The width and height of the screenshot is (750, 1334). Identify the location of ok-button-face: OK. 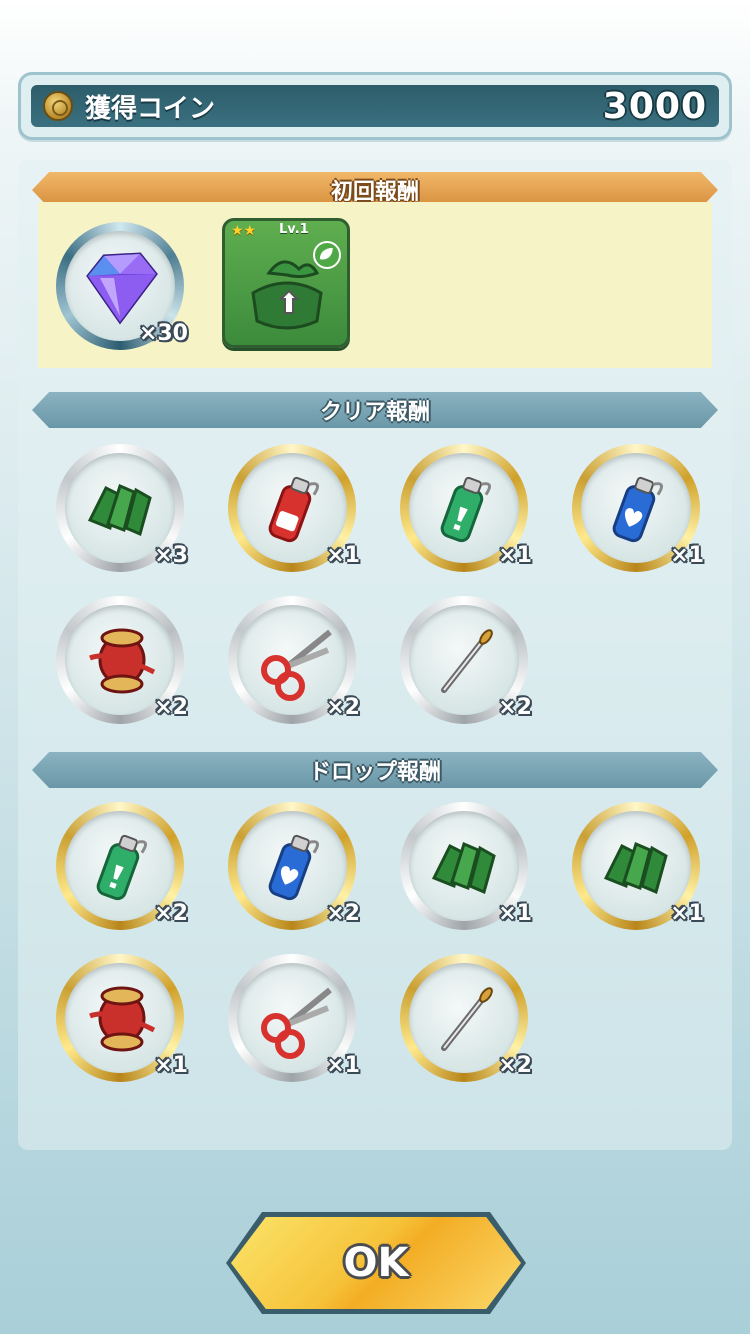
(376, 1263).